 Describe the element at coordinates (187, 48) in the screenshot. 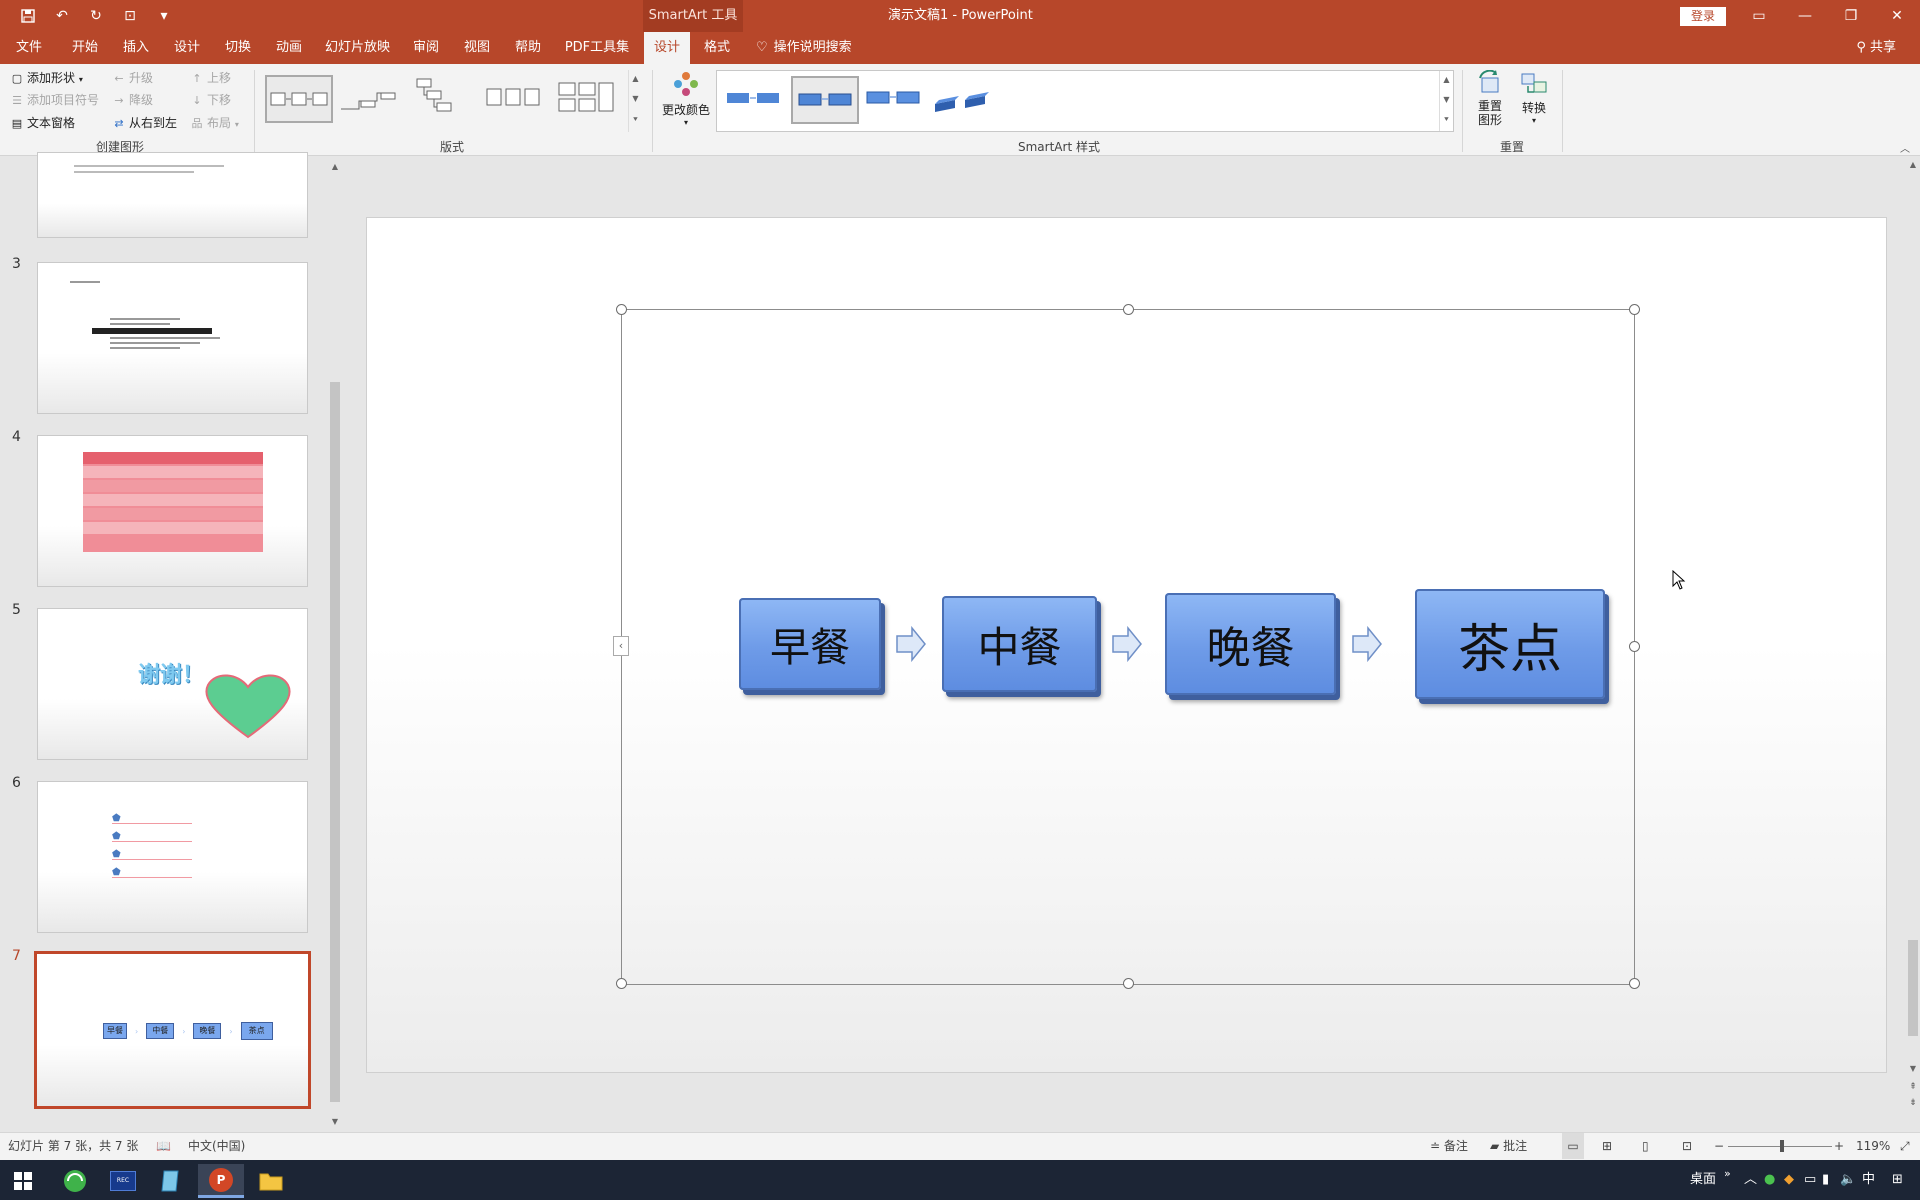

I see `tab-design: 设计` at that location.